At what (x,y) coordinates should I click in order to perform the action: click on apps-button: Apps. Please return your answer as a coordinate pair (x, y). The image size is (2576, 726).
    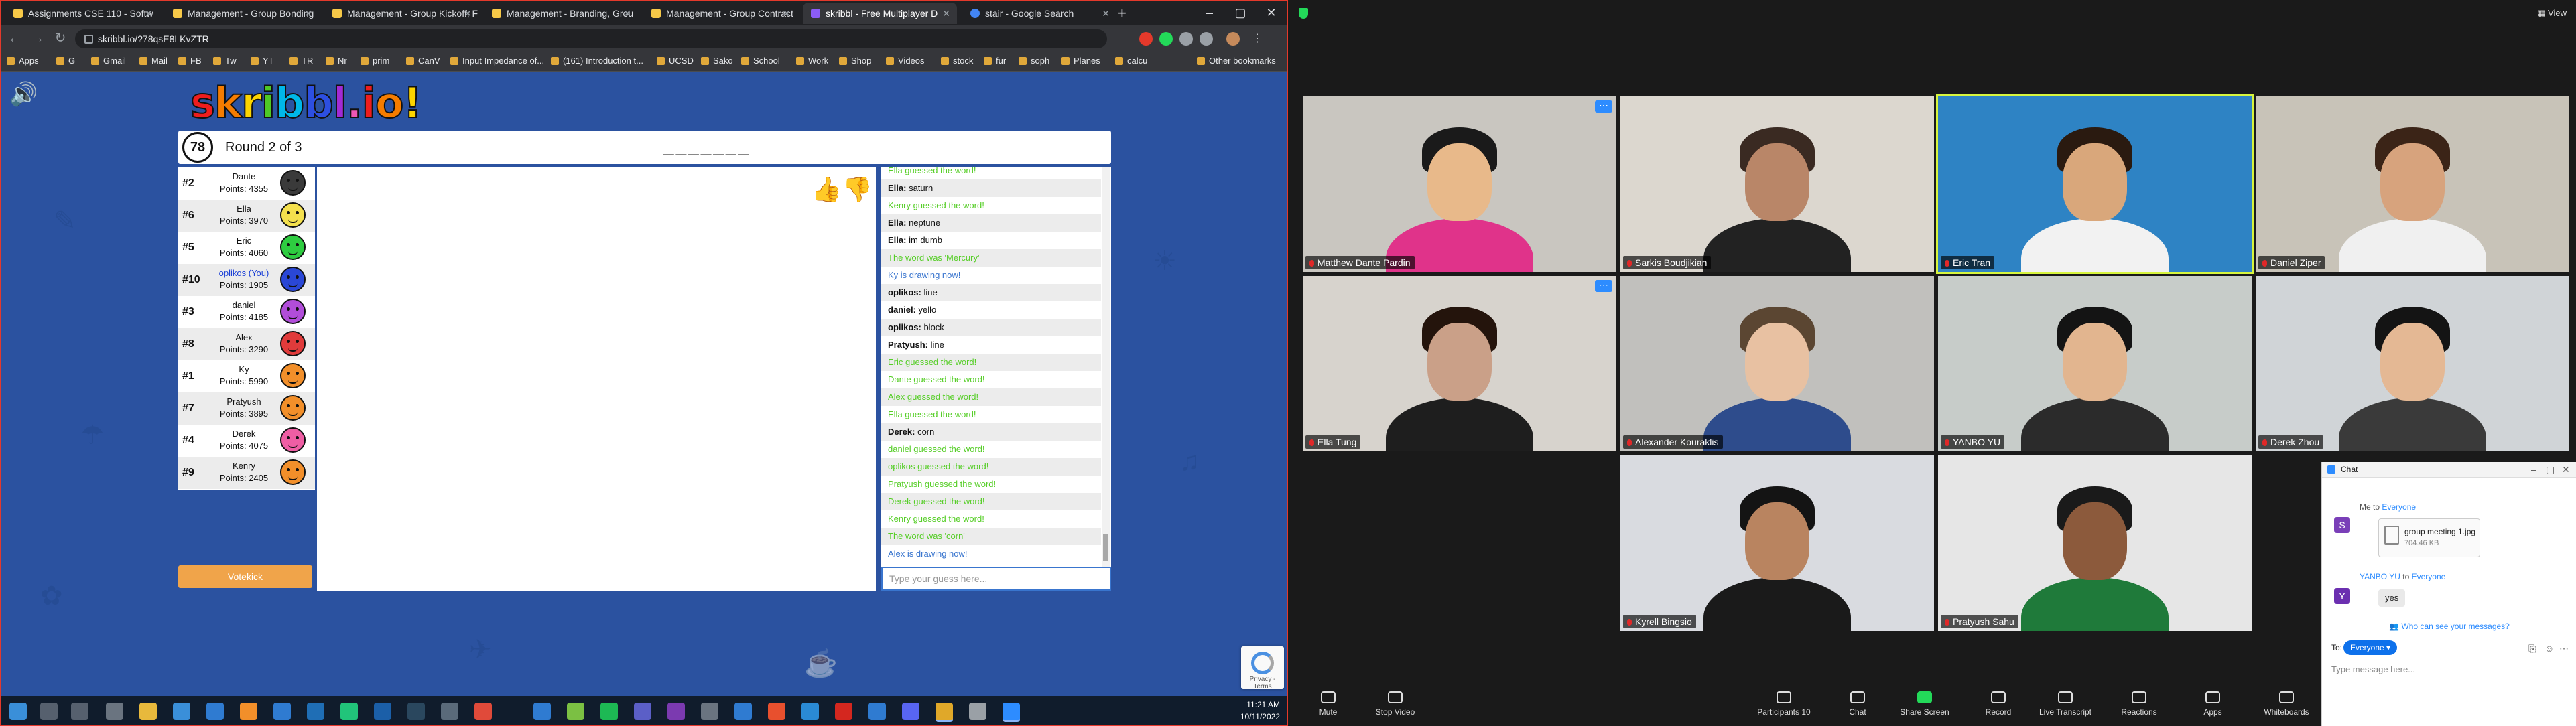
    Looking at the image, I should click on (2212, 704).